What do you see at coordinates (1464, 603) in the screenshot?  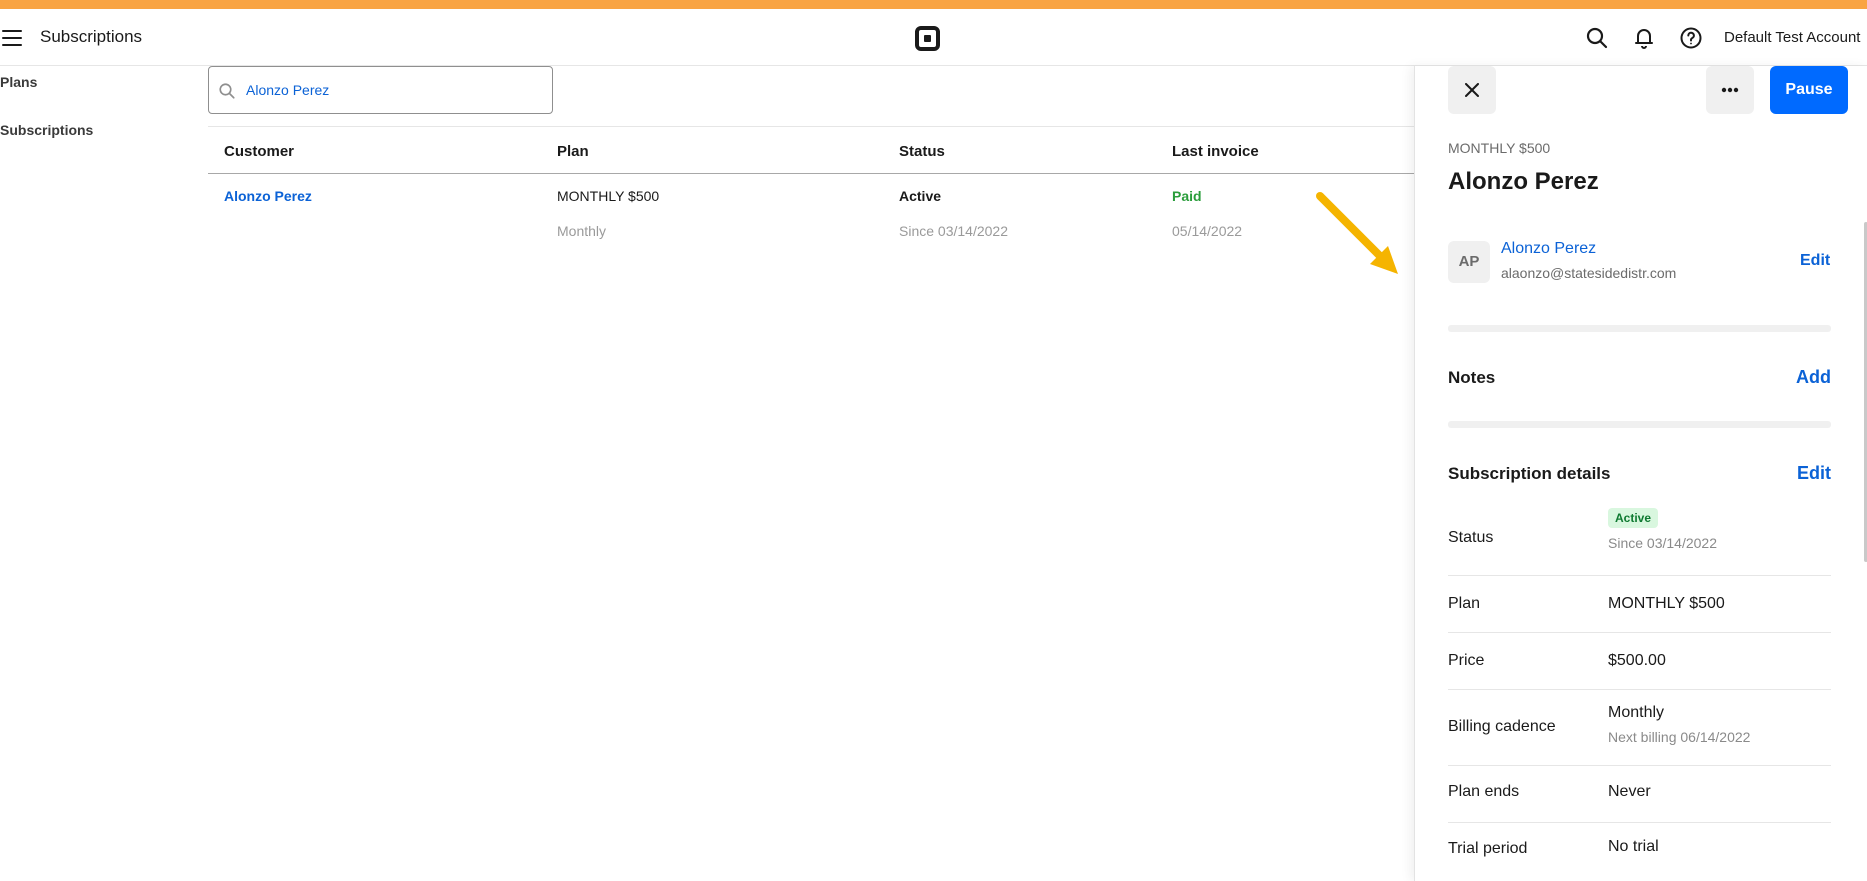 I see `detail-label: Plan` at bounding box center [1464, 603].